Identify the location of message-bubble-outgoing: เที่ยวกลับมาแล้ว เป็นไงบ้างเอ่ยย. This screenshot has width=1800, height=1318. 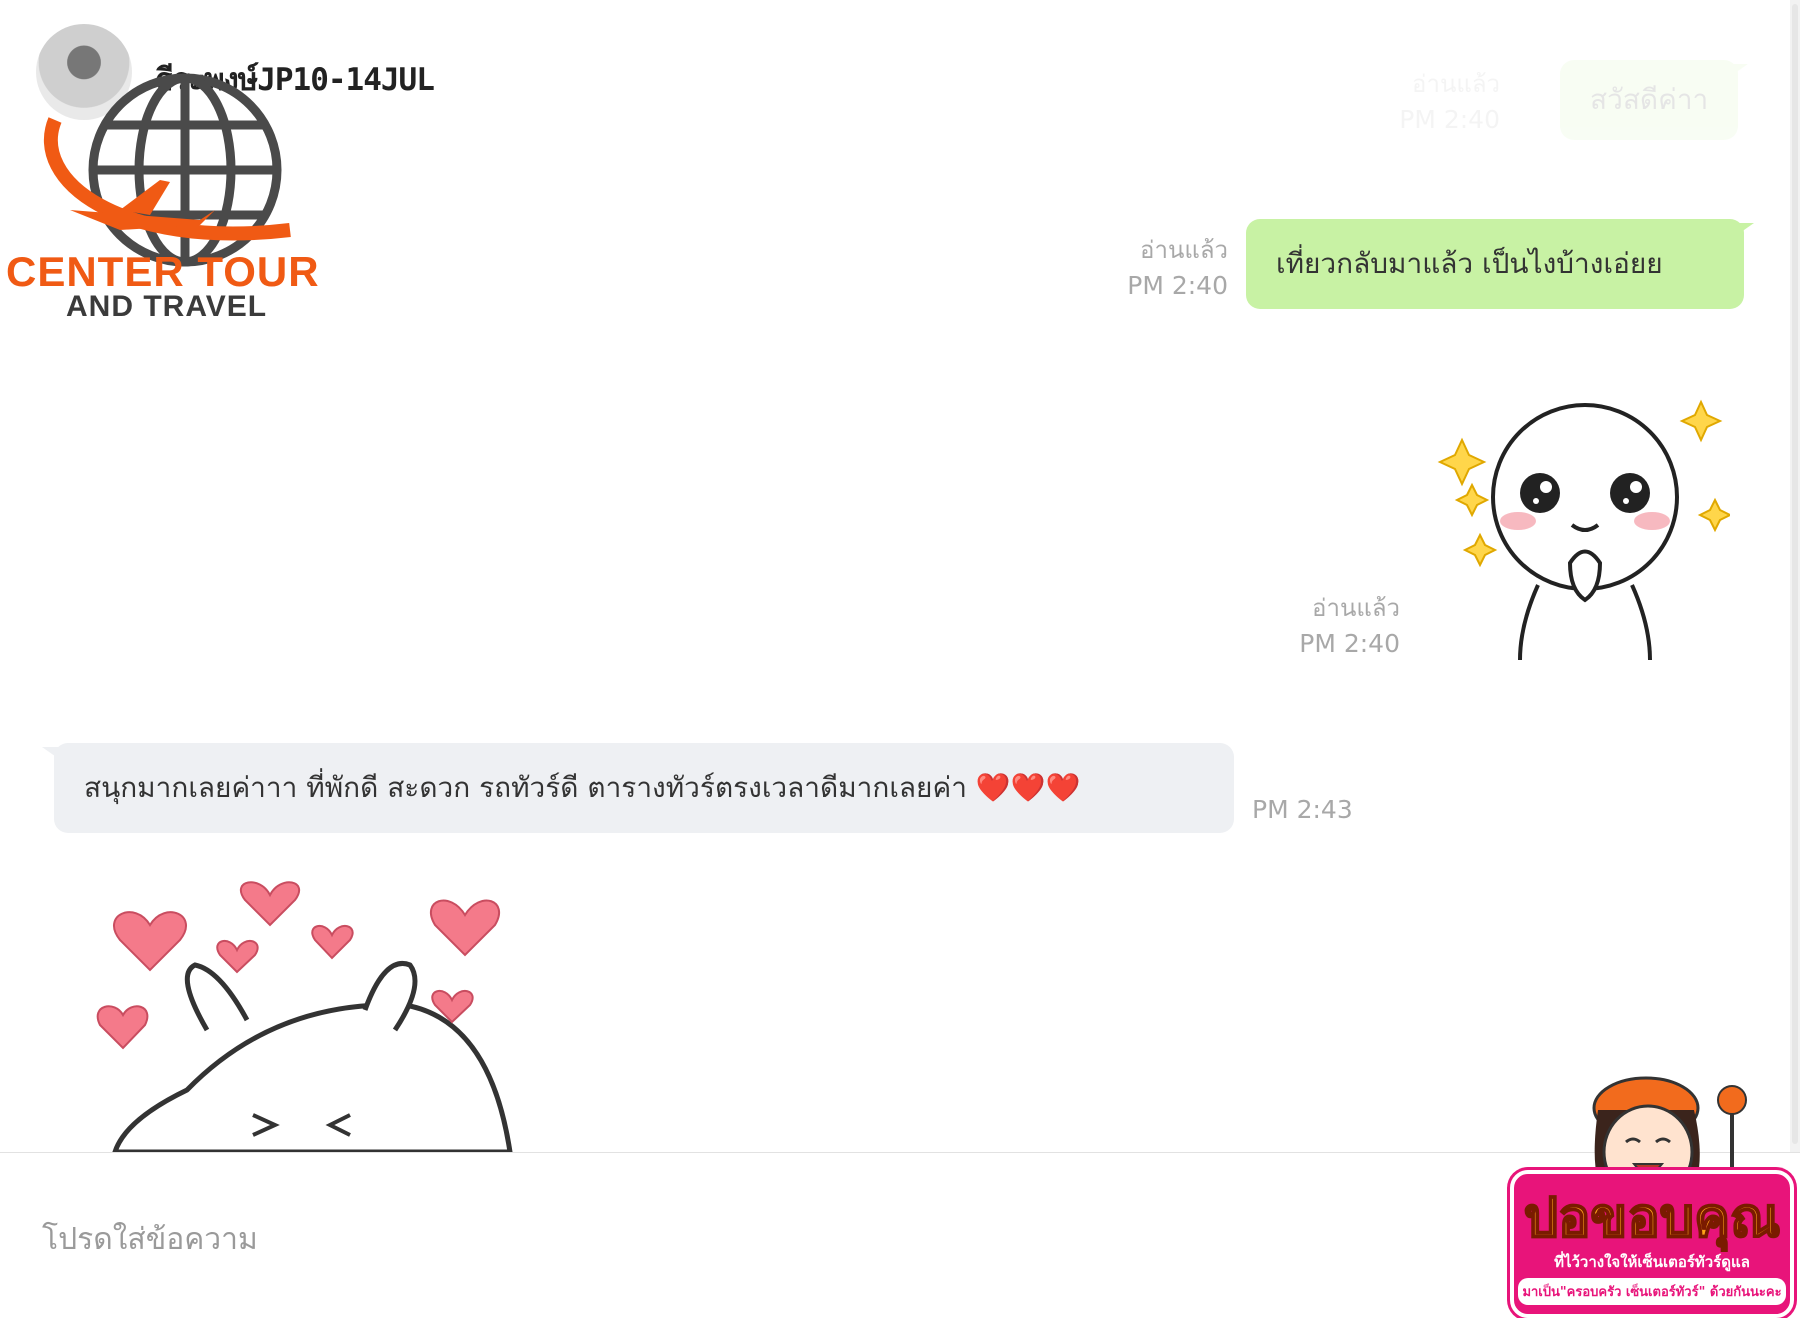
(1500, 264).